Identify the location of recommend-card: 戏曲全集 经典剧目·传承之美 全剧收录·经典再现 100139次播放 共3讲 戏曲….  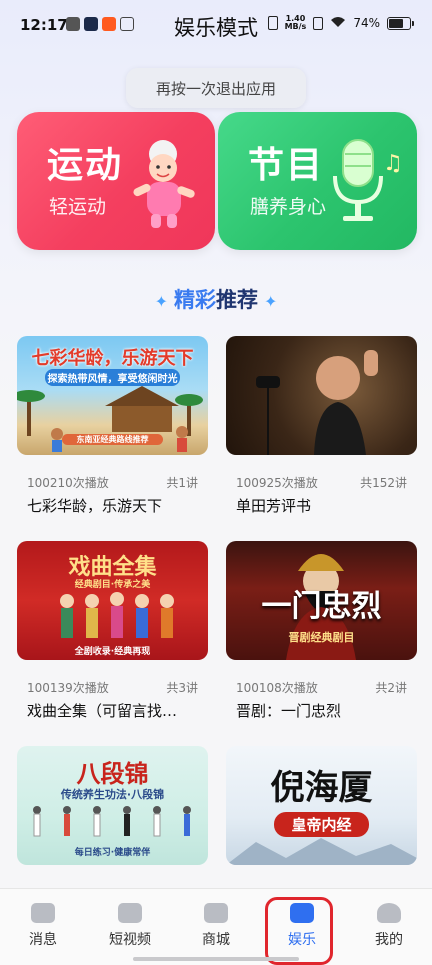
(112, 631).